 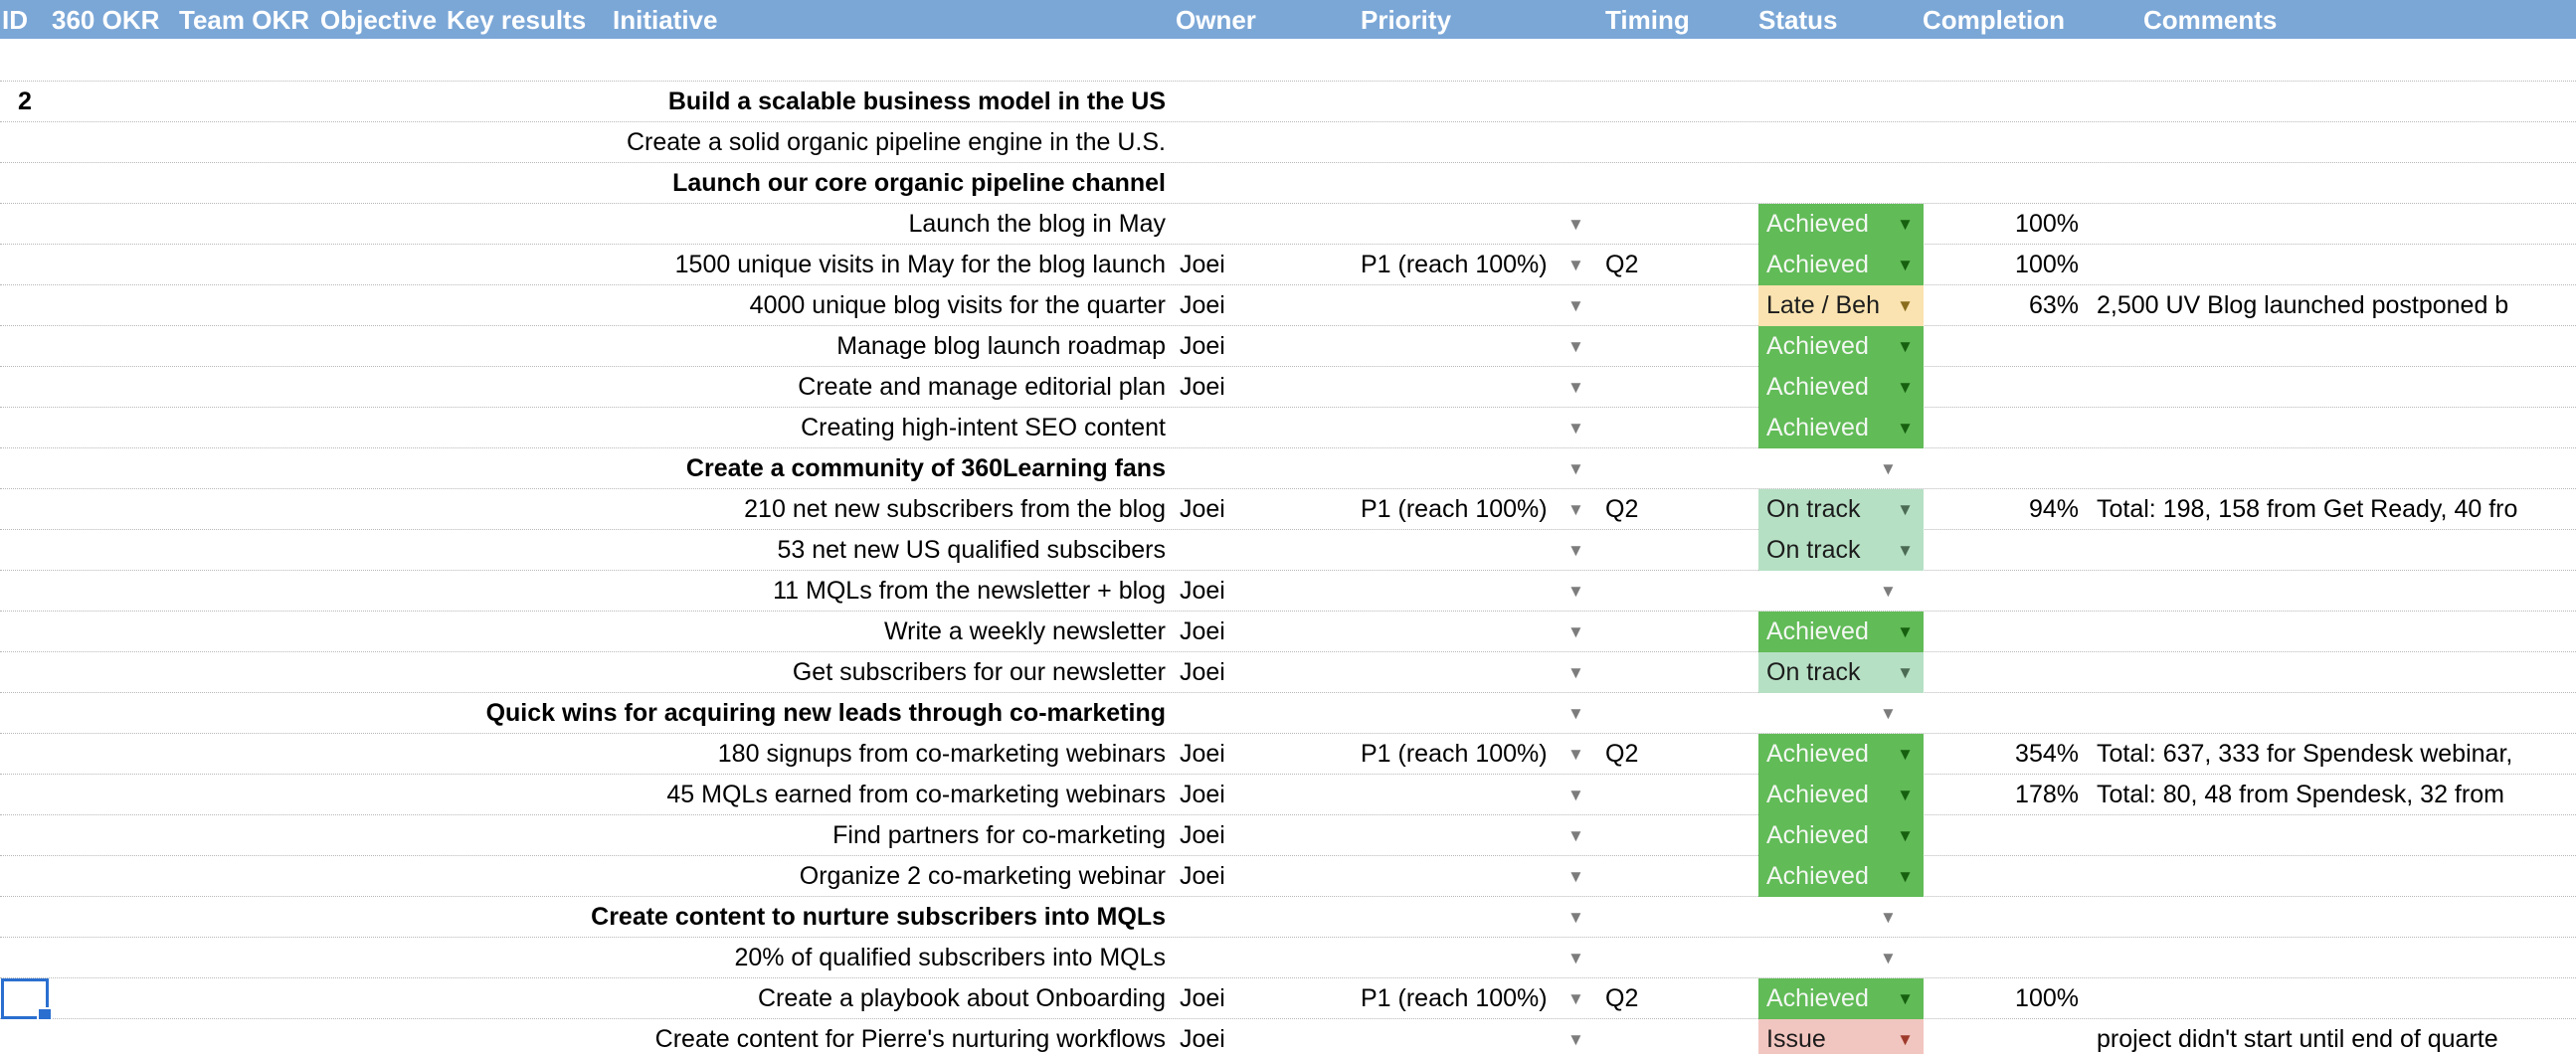 I want to click on cell-keyresult-text: 11 MQLs from the newsletter + blog, so click(x=810, y=591).